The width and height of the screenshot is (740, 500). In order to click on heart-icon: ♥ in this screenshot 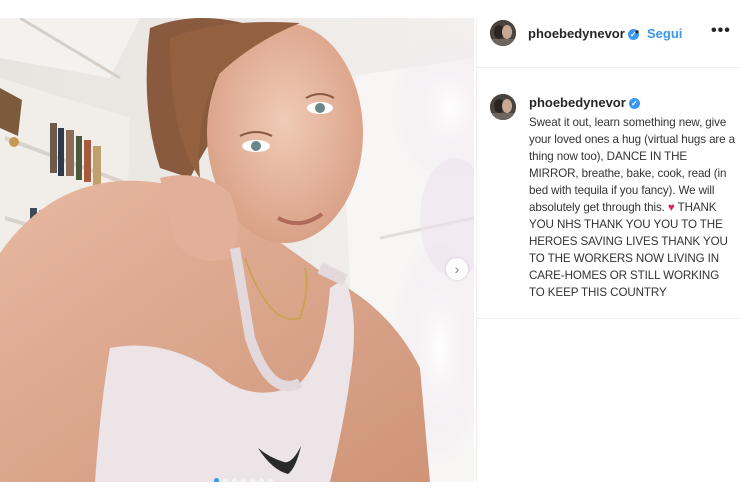, I will do `click(671, 207)`.